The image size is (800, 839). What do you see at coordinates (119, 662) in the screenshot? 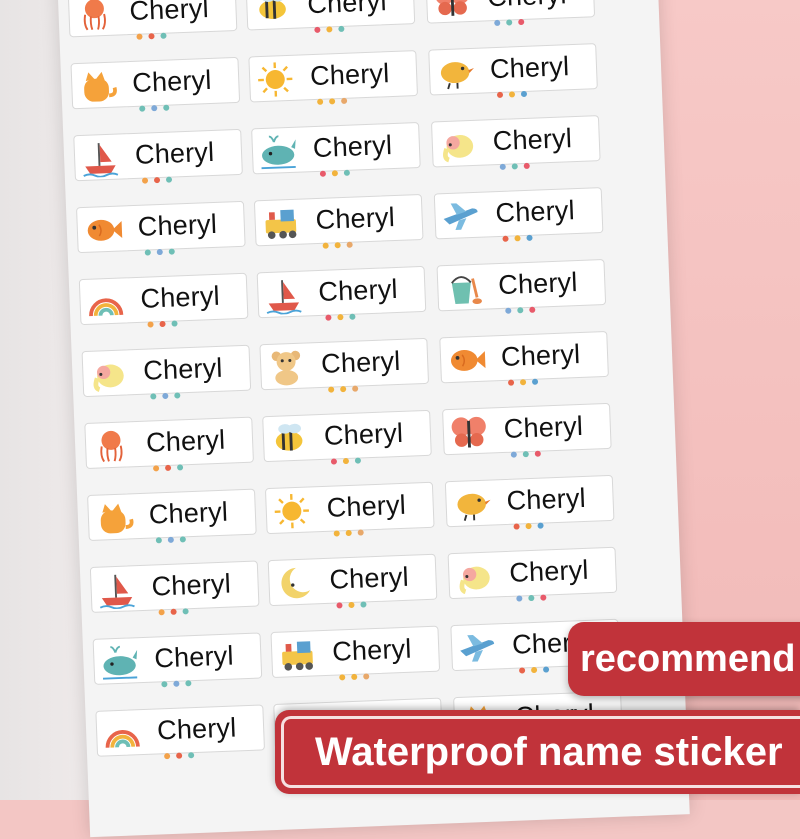
I see `whale-icon` at bounding box center [119, 662].